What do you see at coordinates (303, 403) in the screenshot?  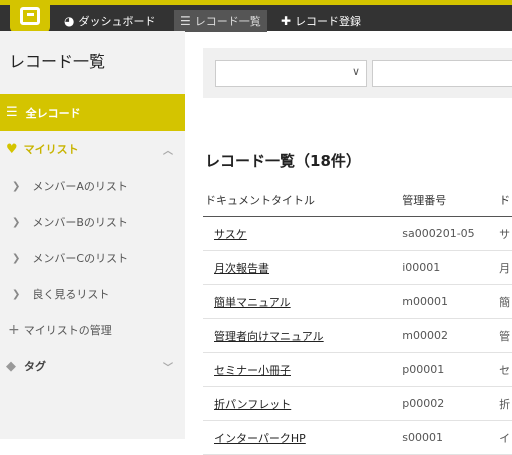 I see `cell-title: 折パンフレット` at bounding box center [303, 403].